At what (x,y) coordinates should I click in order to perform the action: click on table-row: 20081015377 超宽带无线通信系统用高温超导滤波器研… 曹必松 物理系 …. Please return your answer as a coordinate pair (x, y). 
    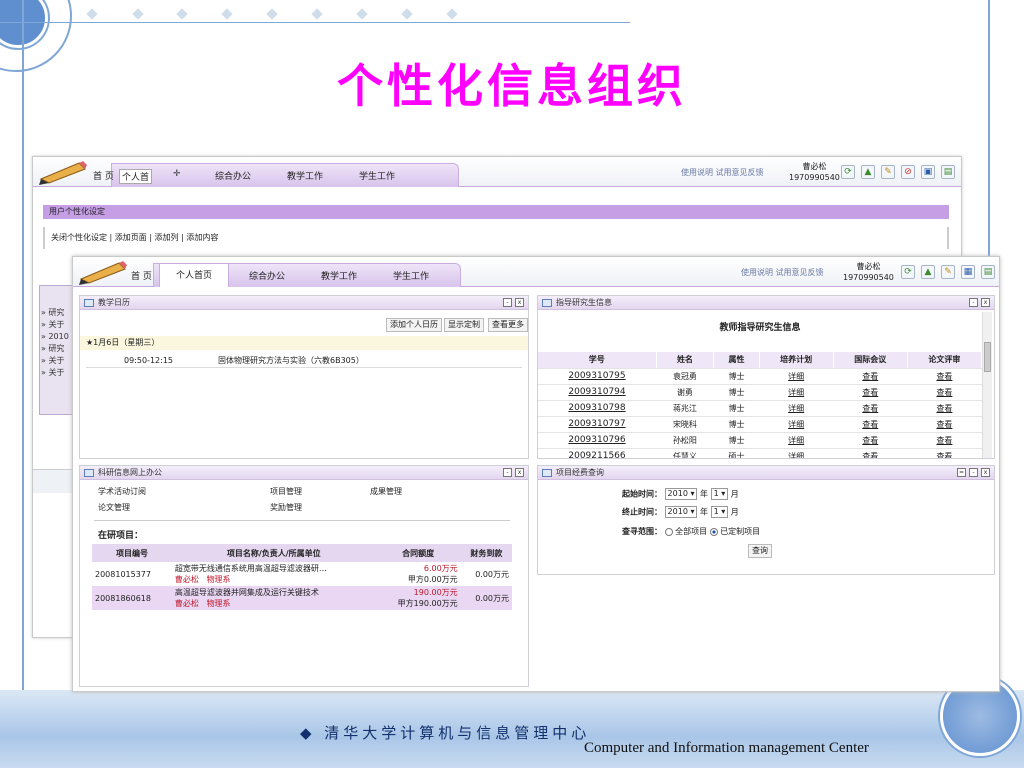
    Looking at the image, I should click on (302, 574).